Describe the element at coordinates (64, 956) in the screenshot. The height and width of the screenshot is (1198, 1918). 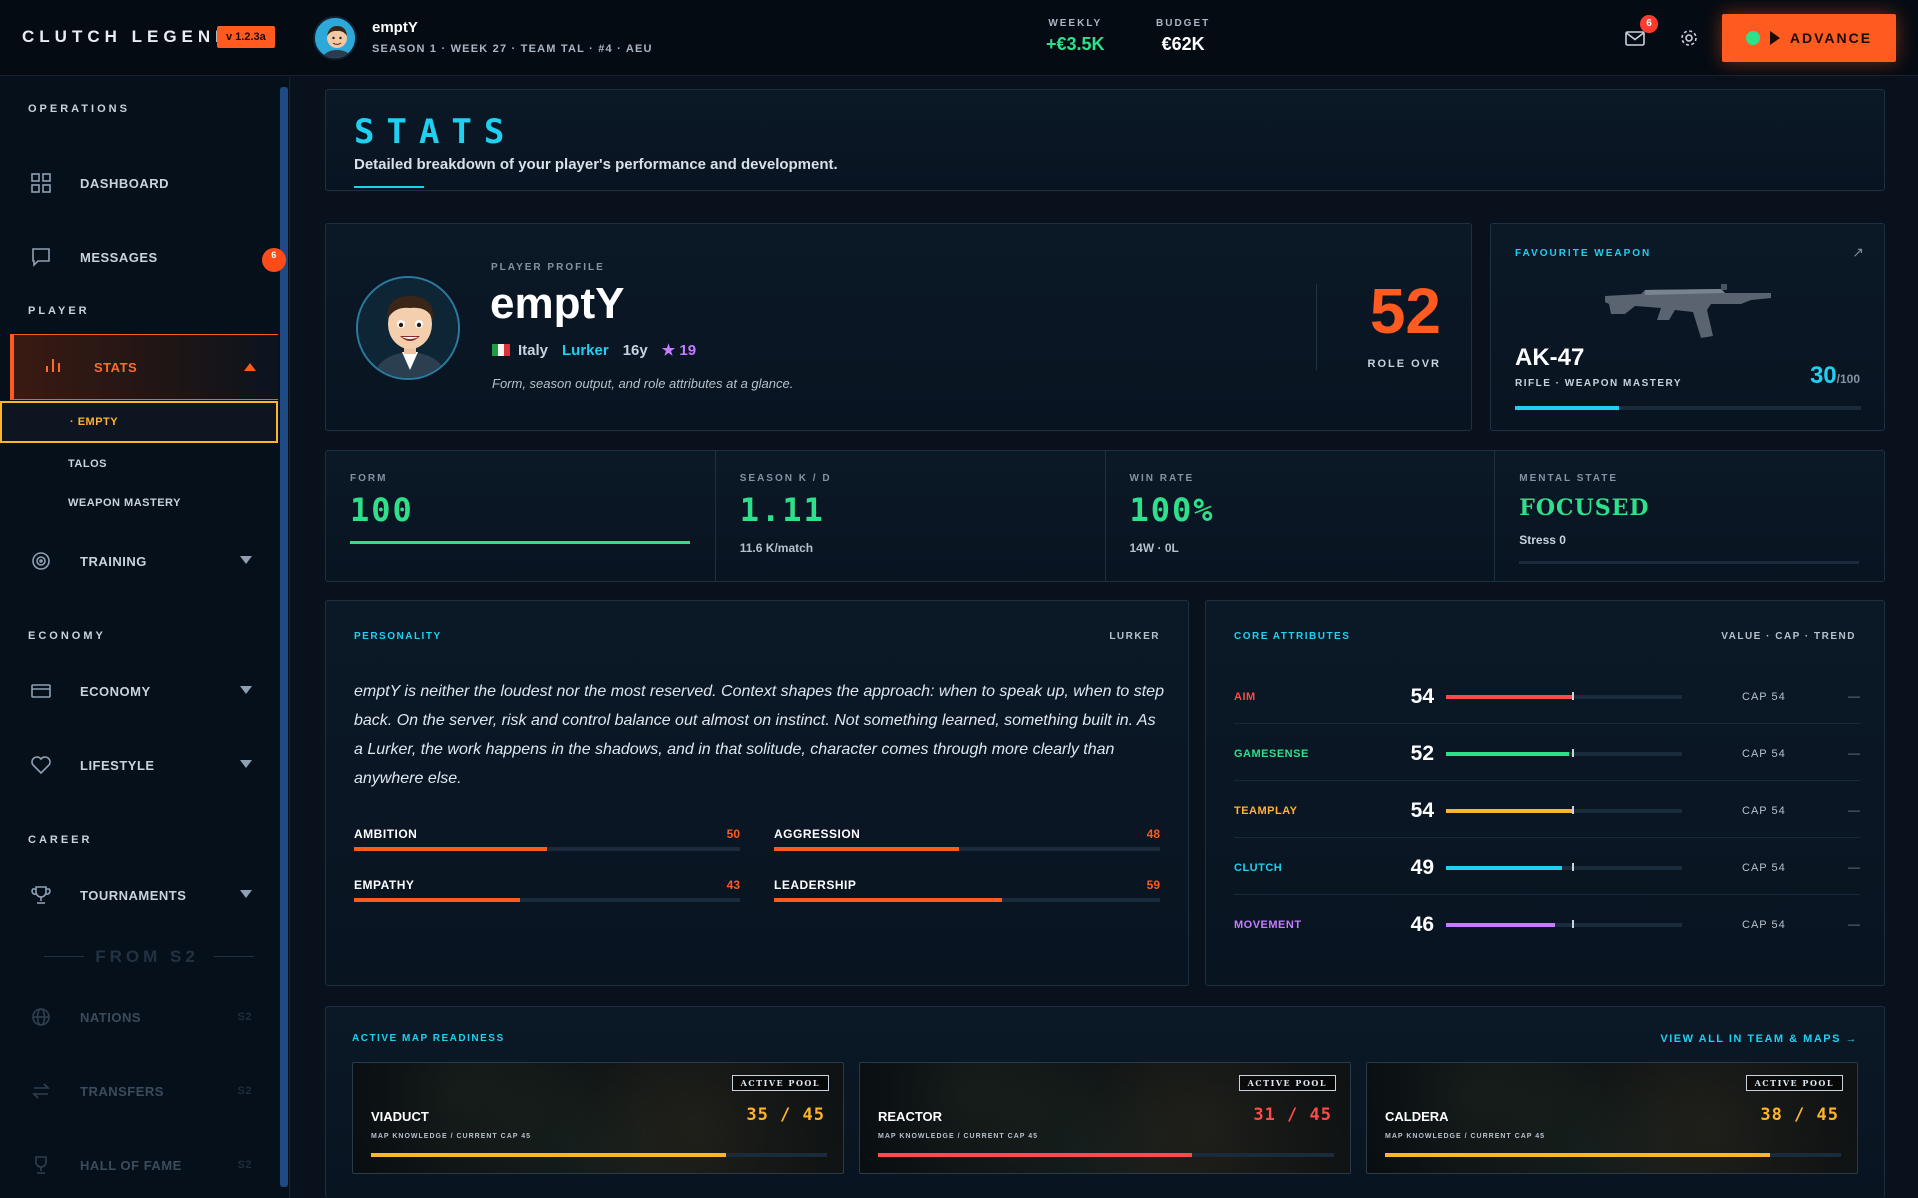
I see `divider-line` at that location.